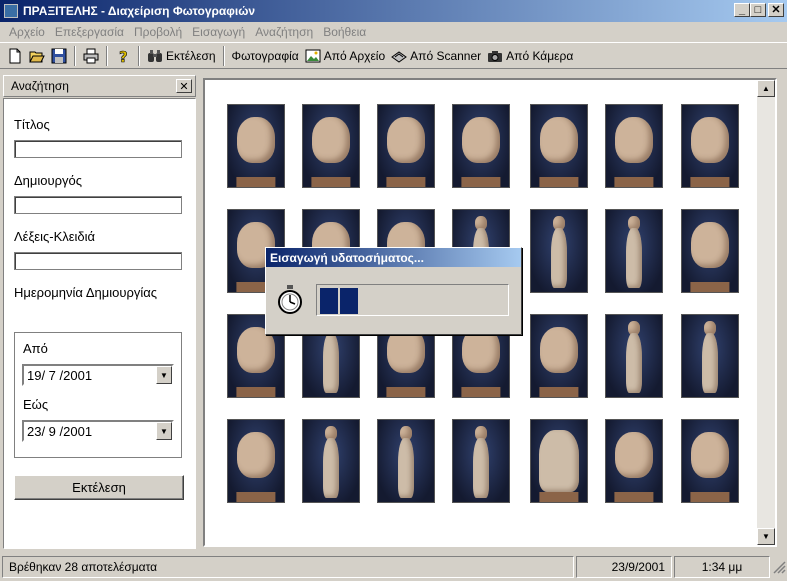  I want to click on help-button: ?, so click(123, 56).